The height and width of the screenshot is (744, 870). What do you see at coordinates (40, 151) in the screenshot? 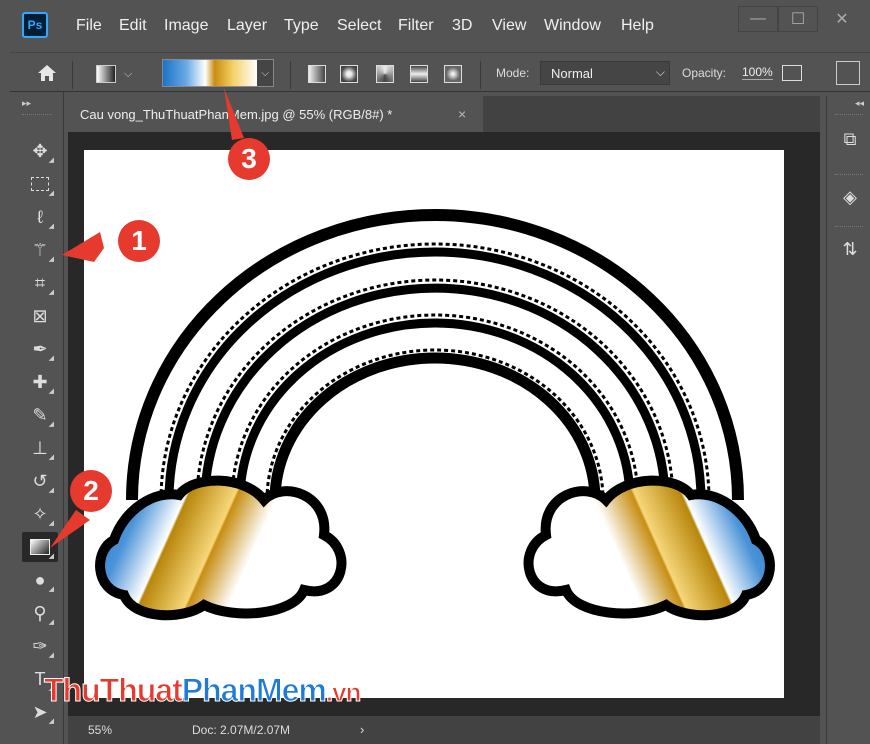
I see `move-icon: ✥ ◢` at bounding box center [40, 151].